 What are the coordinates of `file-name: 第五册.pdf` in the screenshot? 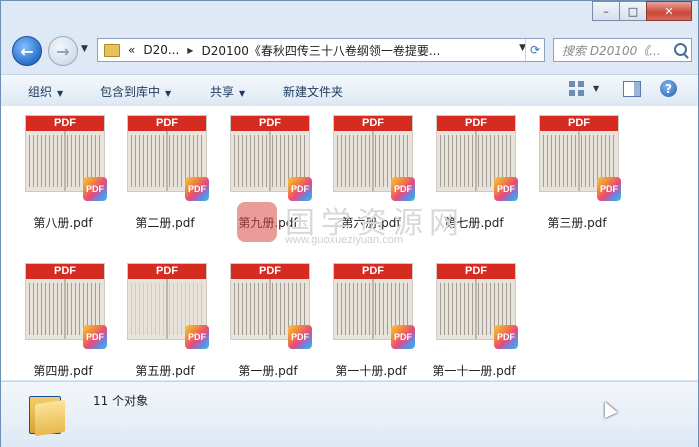 It's located at (165, 370).